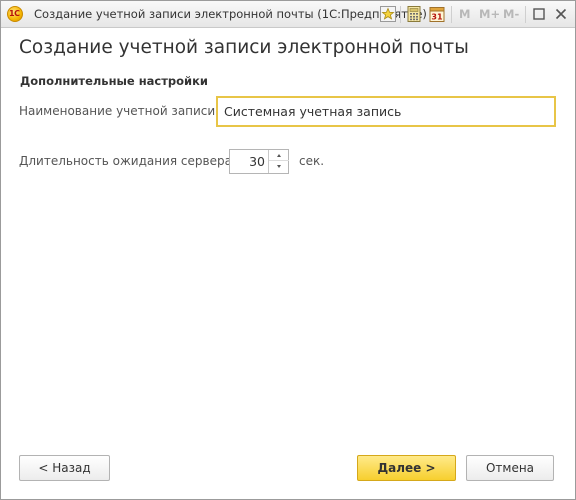 This screenshot has width=576, height=500. Describe the element at coordinates (249, 161) in the screenshot. I see `timeout-input` at that location.